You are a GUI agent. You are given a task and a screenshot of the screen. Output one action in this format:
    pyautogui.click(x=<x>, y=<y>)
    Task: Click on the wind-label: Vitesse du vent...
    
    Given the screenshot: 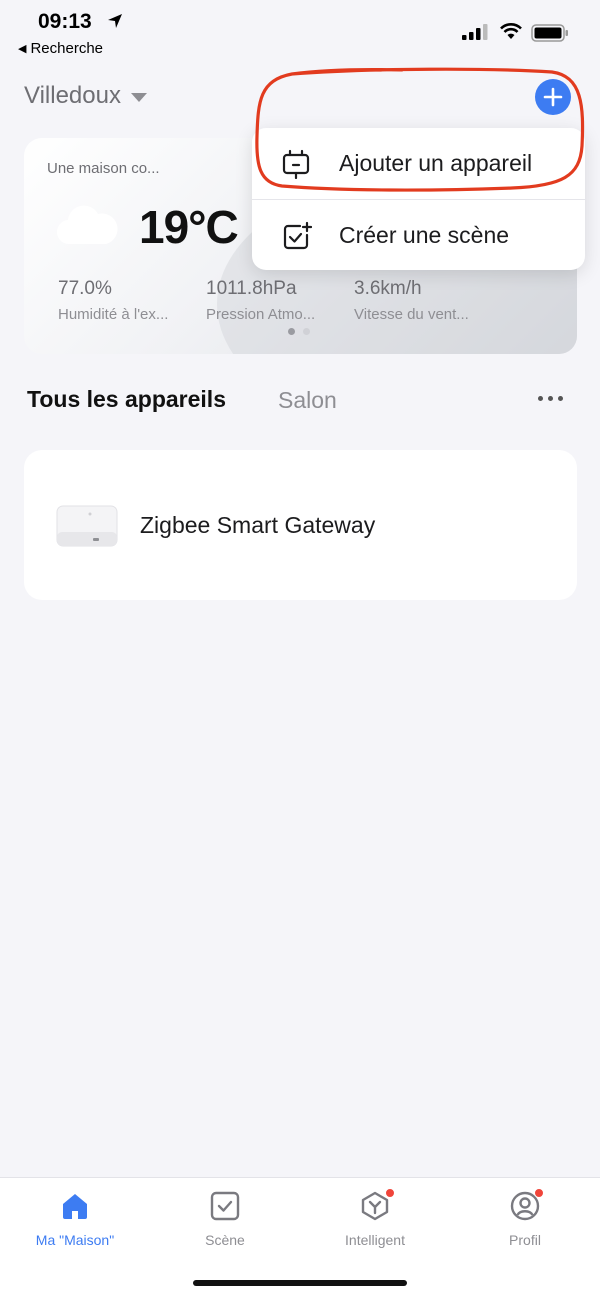 What is the action you would take?
    pyautogui.click(x=411, y=314)
    